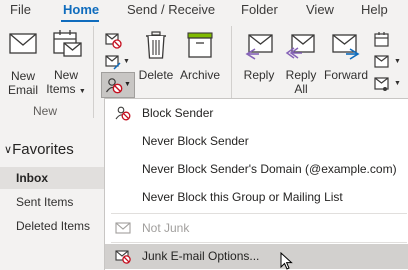 The height and width of the screenshot is (270, 408). I want to click on reply-all-icon, so click(300, 46).